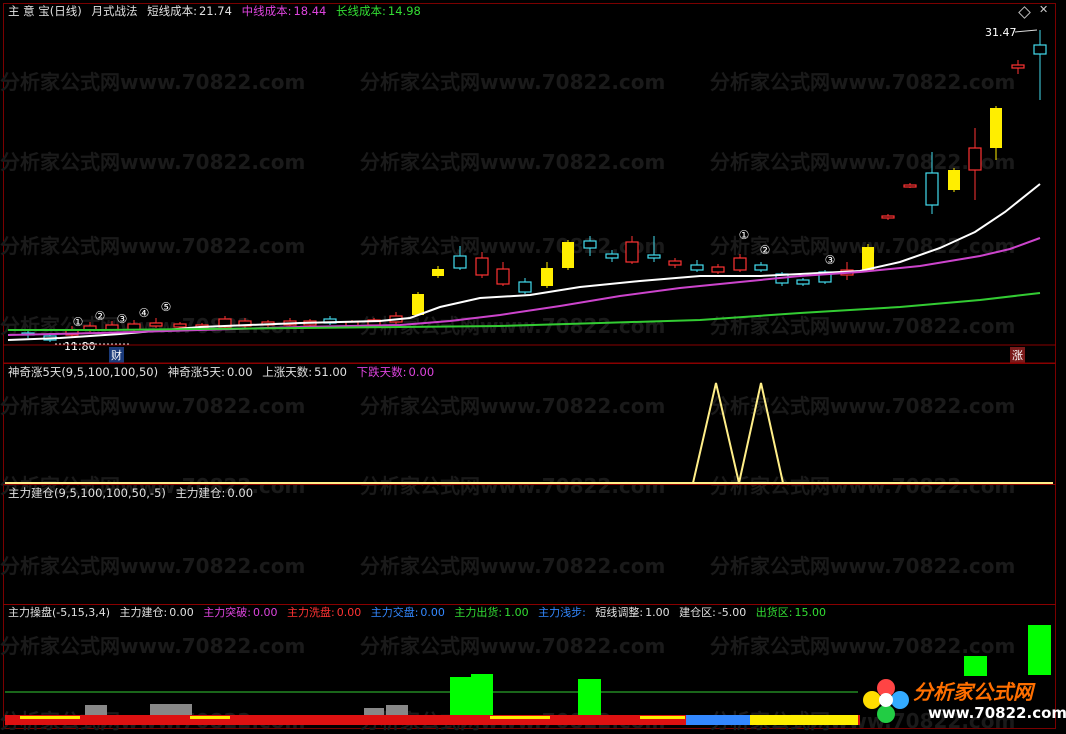  I want to click on jiancangqu-value: -5.00, so click(732, 612).